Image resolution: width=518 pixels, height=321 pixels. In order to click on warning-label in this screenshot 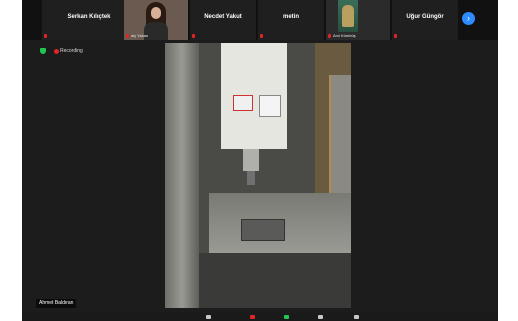, I will do `click(243, 103)`.